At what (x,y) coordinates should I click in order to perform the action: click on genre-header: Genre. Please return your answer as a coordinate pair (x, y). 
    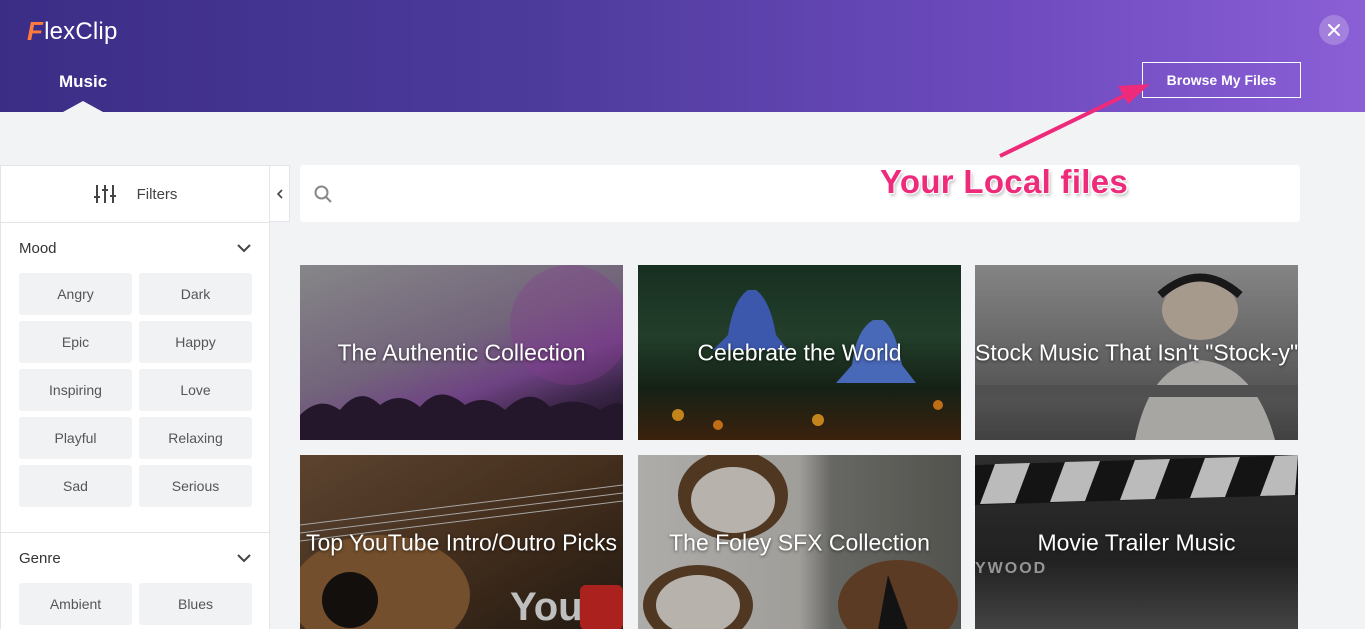
    Looking at the image, I should click on (135, 558).